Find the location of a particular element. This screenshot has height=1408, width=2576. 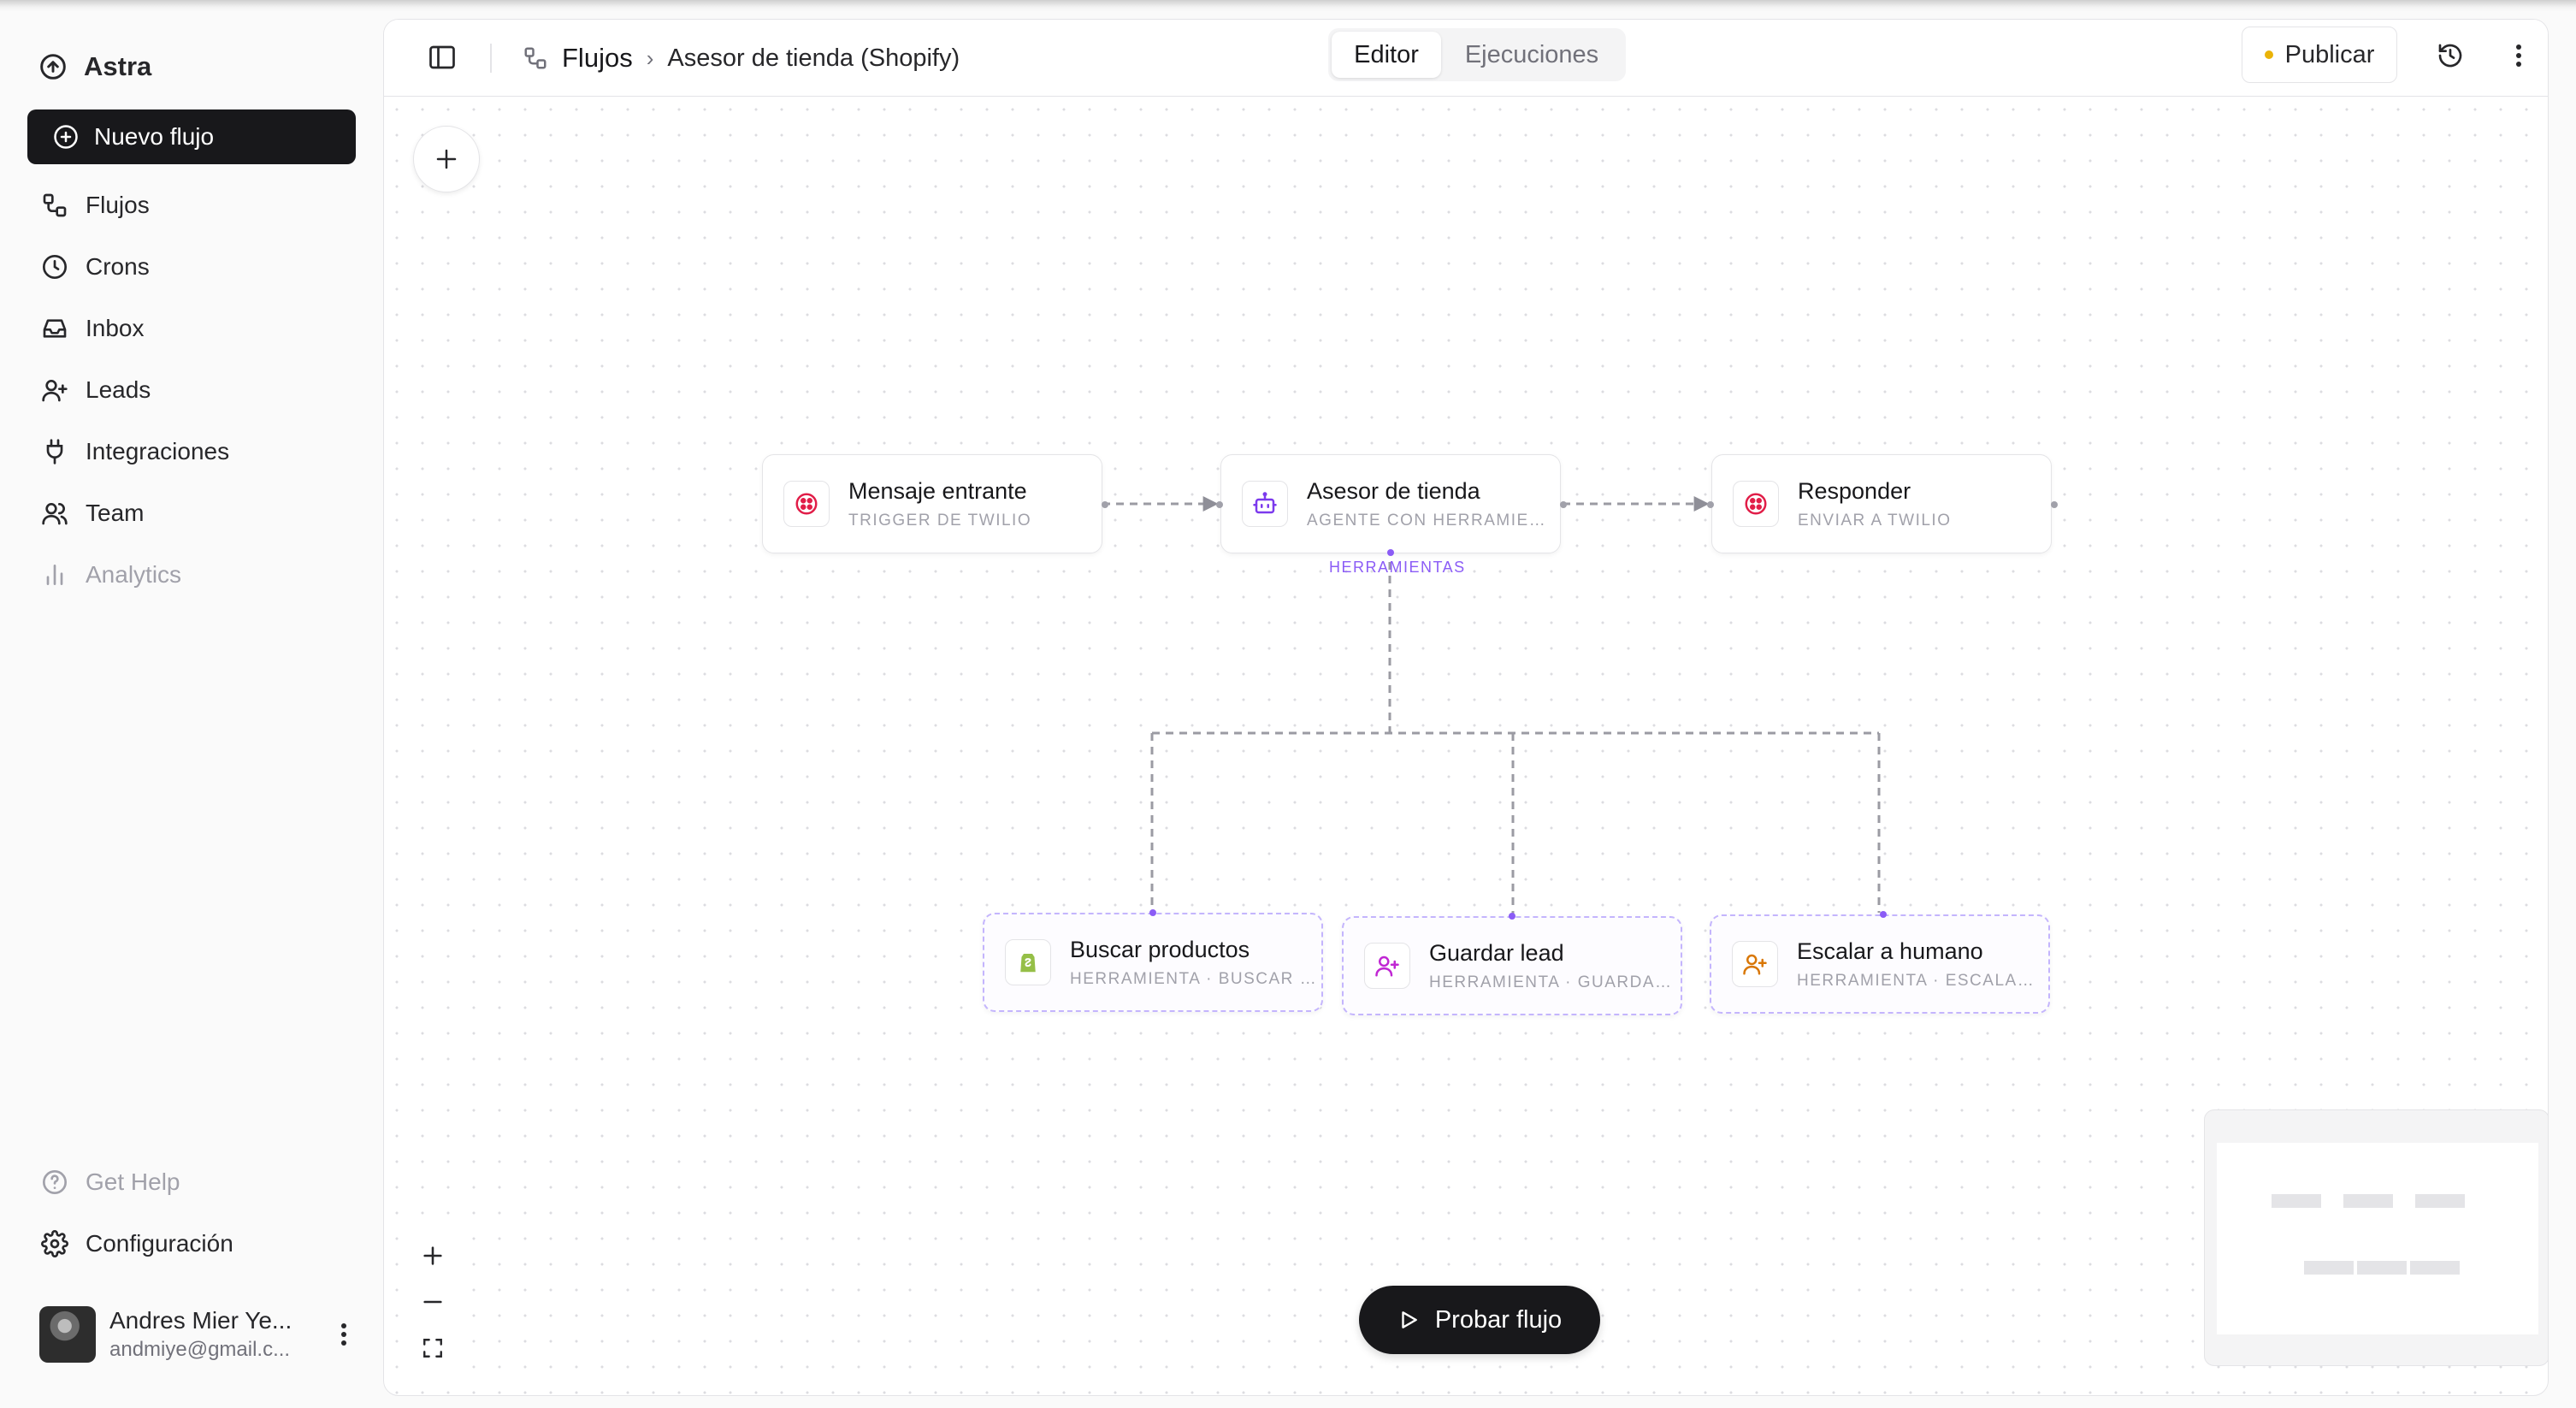

node-tools-handle is located at coordinates (1390, 552).